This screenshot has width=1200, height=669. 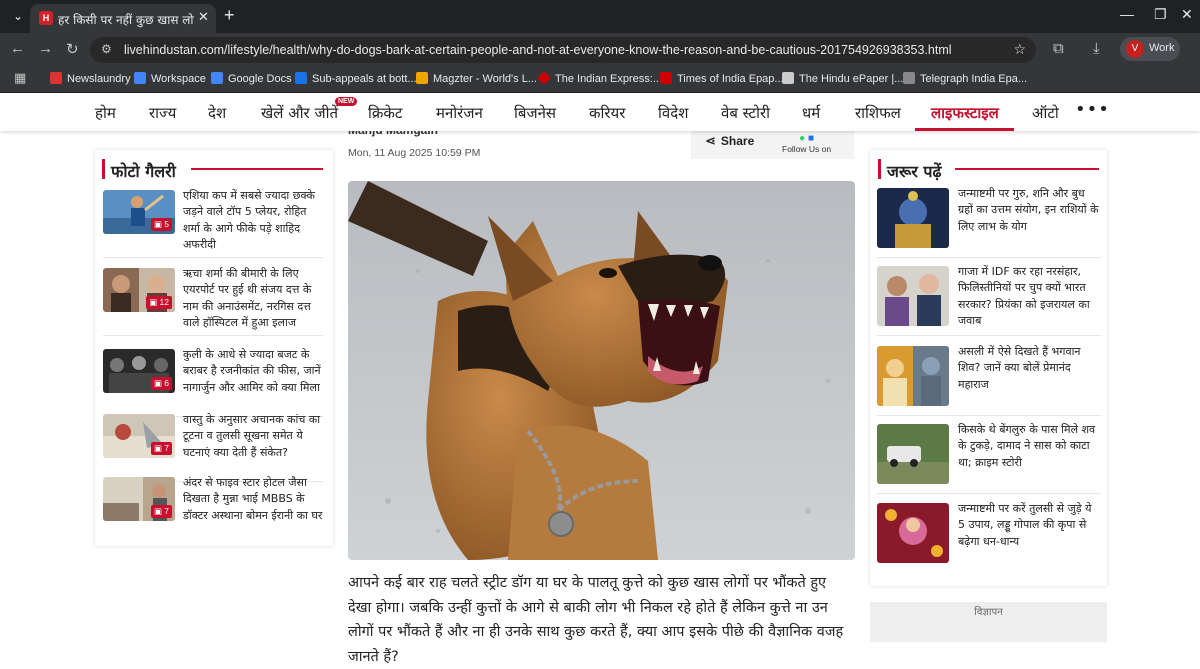 I want to click on whatsapp-icon: ● ■, so click(x=806, y=138).